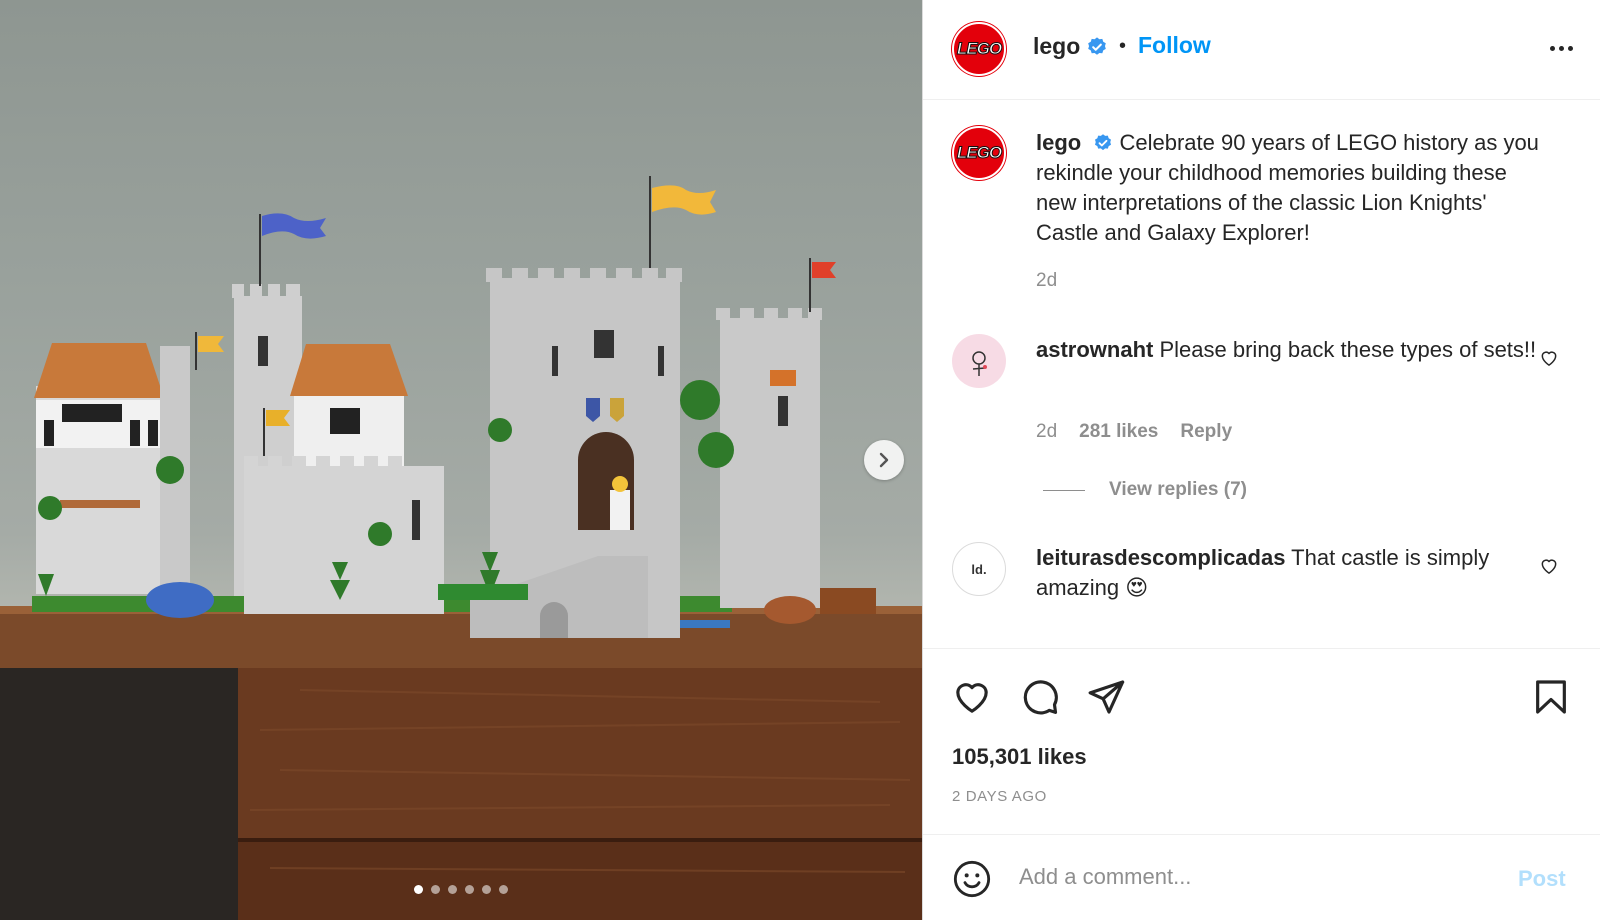 This screenshot has width=1600, height=920. Describe the element at coordinates (1118, 432) in the screenshot. I see `comment-like-count: 281 likes` at that location.